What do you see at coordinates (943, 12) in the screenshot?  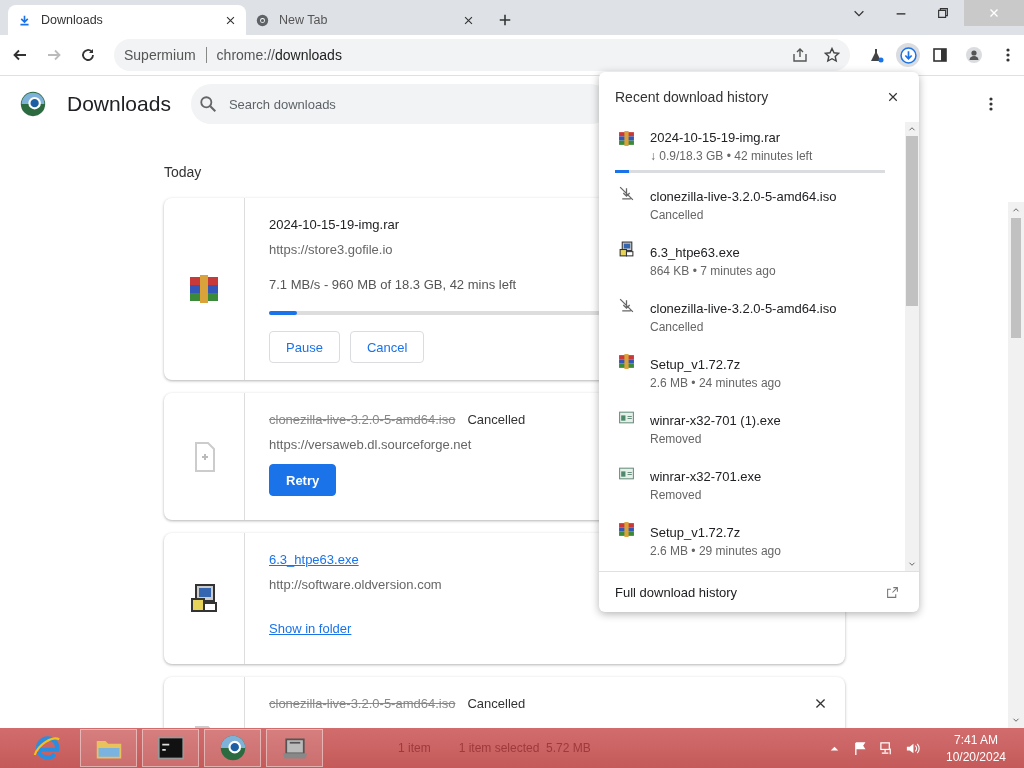 I see `restore-icon` at bounding box center [943, 12].